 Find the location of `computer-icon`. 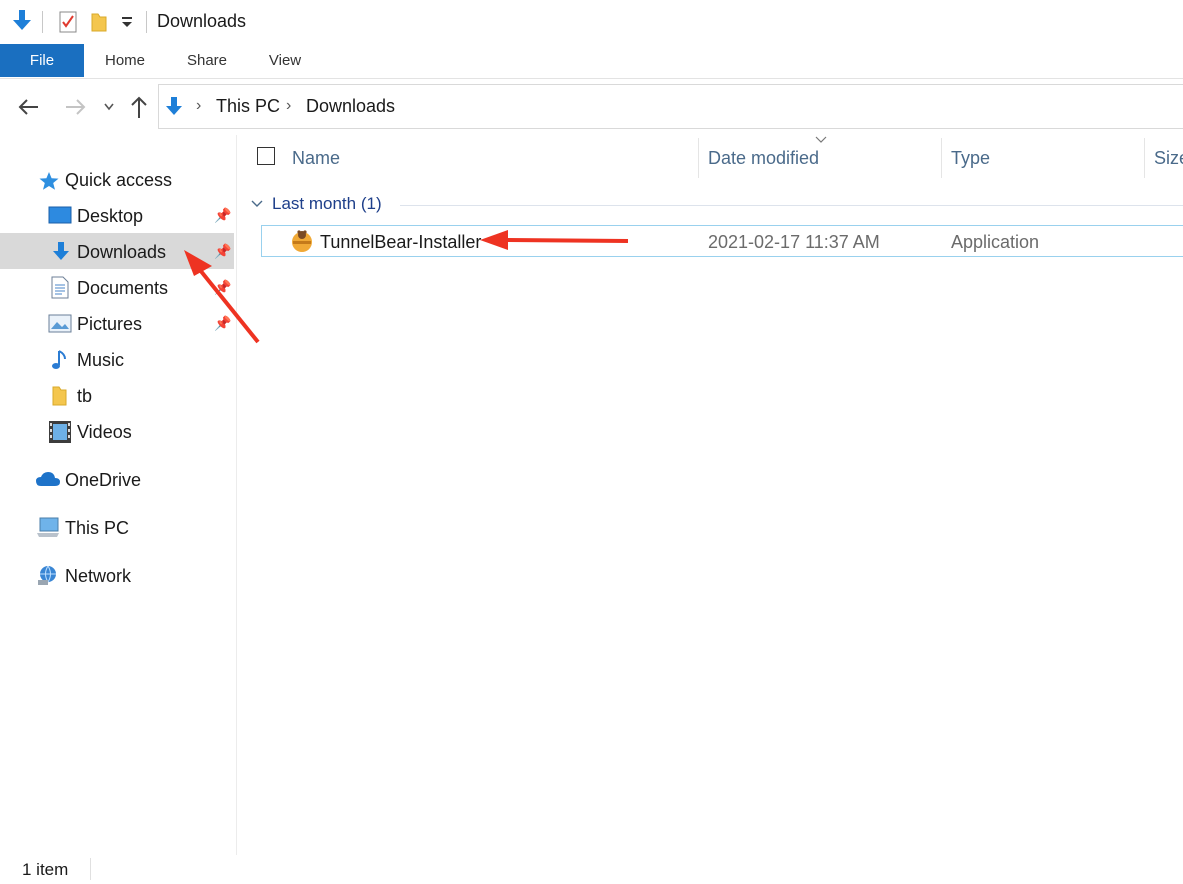

computer-icon is located at coordinates (48, 527).